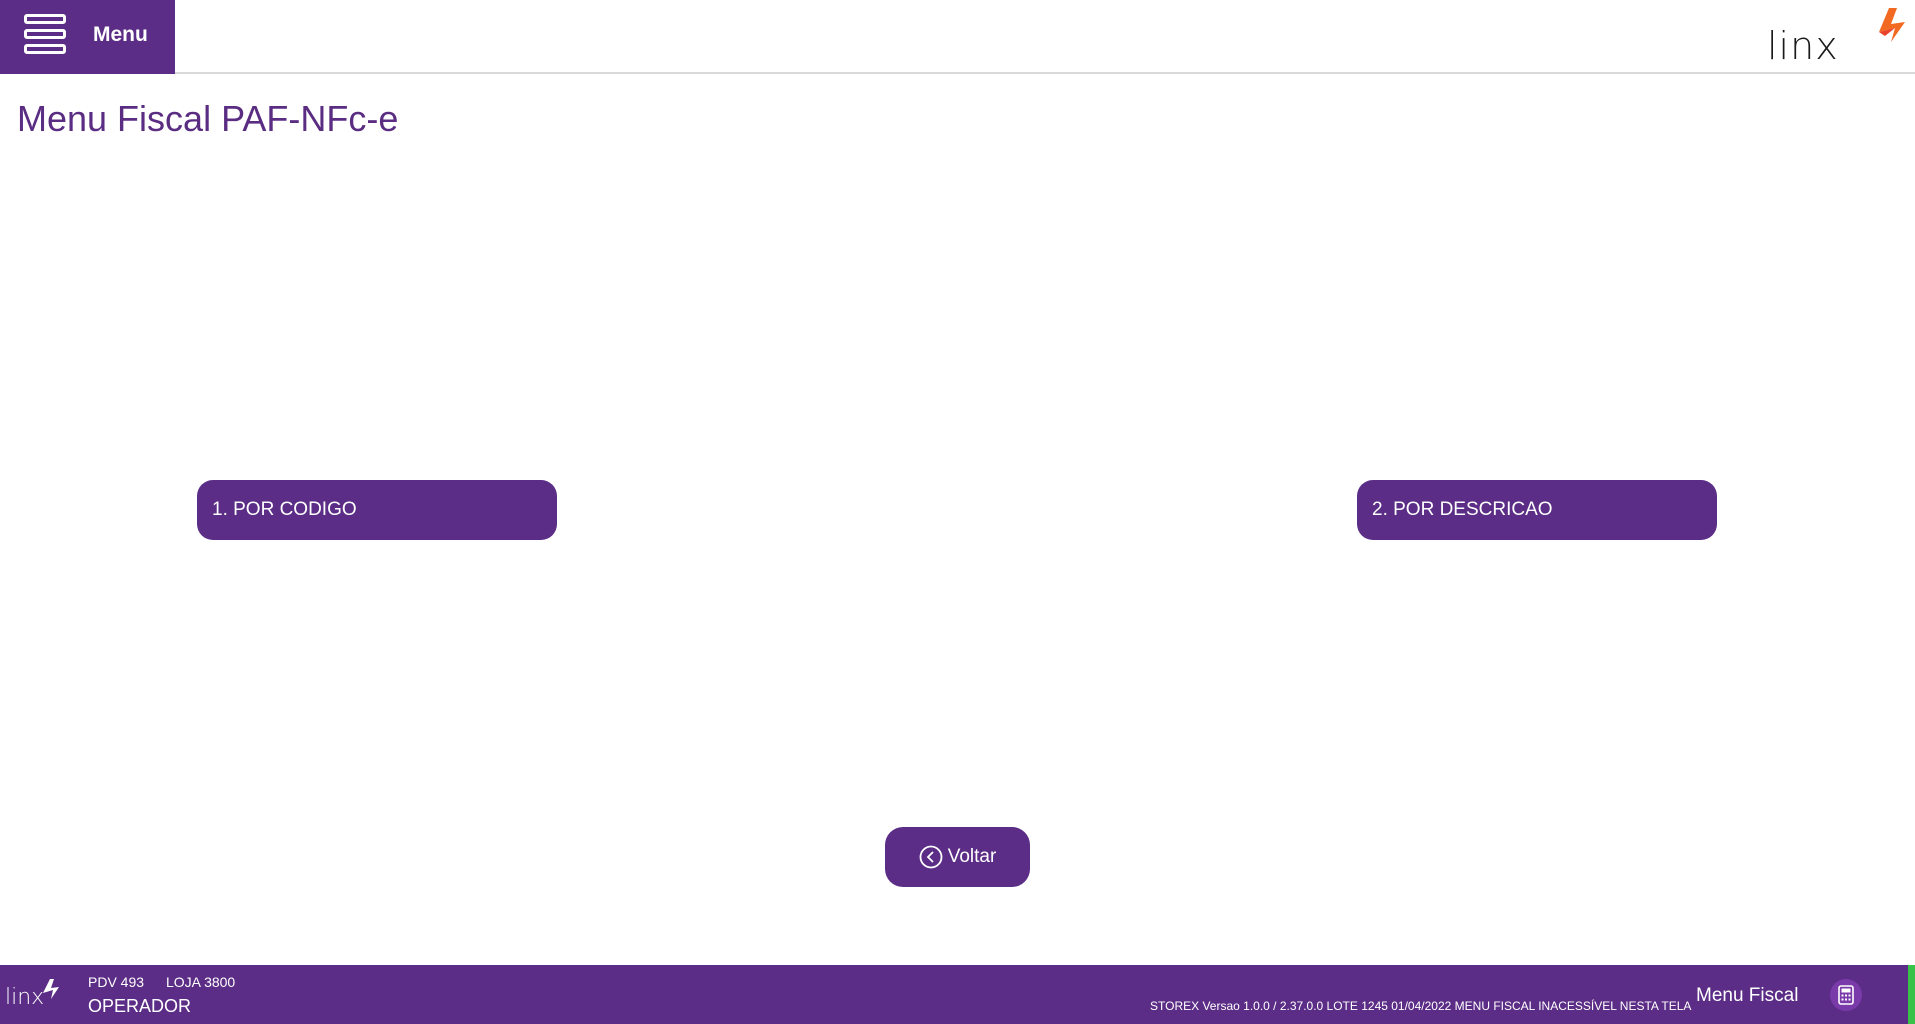 The height and width of the screenshot is (1024, 1915). I want to click on hamburger-icon, so click(45, 34).